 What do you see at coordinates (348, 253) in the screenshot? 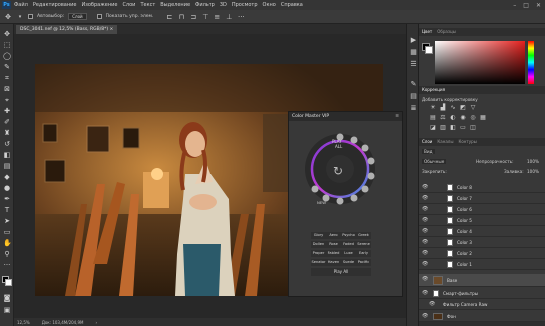
I see `mode-button: Luxe` at bounding box center [348, 253].